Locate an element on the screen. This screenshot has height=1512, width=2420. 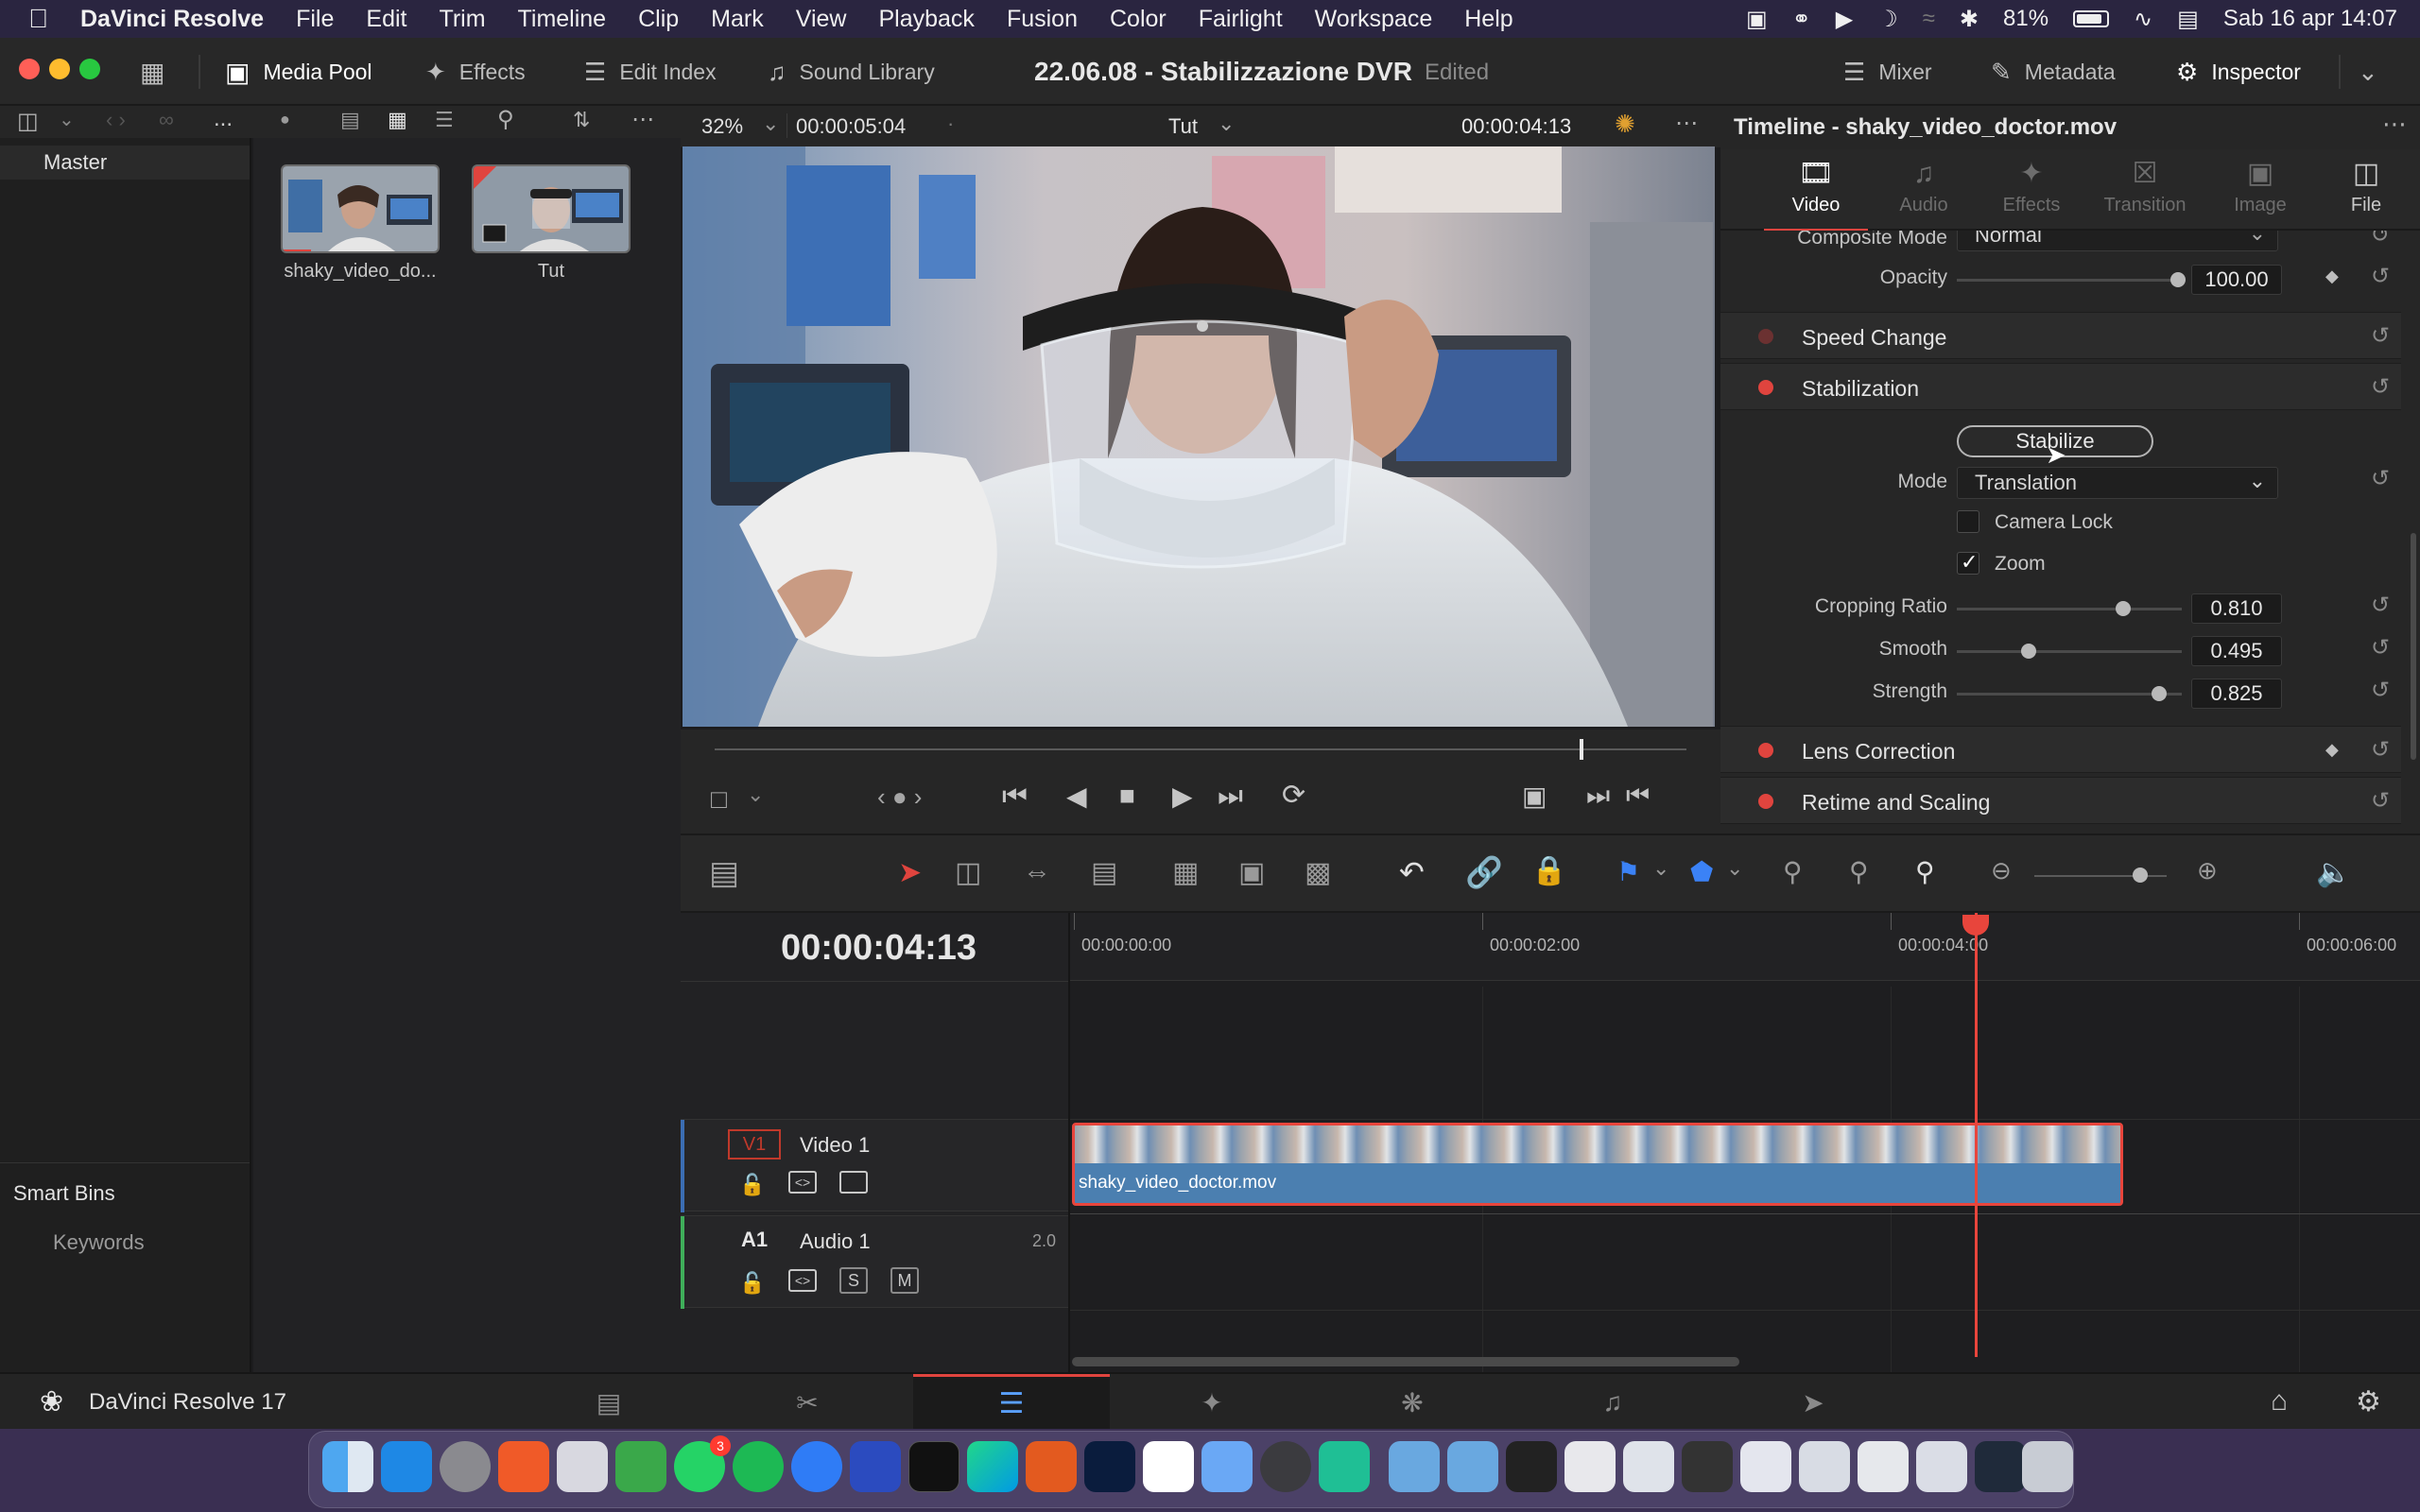
home-icon: ⌂ is located at coordinates (2280, 1401).